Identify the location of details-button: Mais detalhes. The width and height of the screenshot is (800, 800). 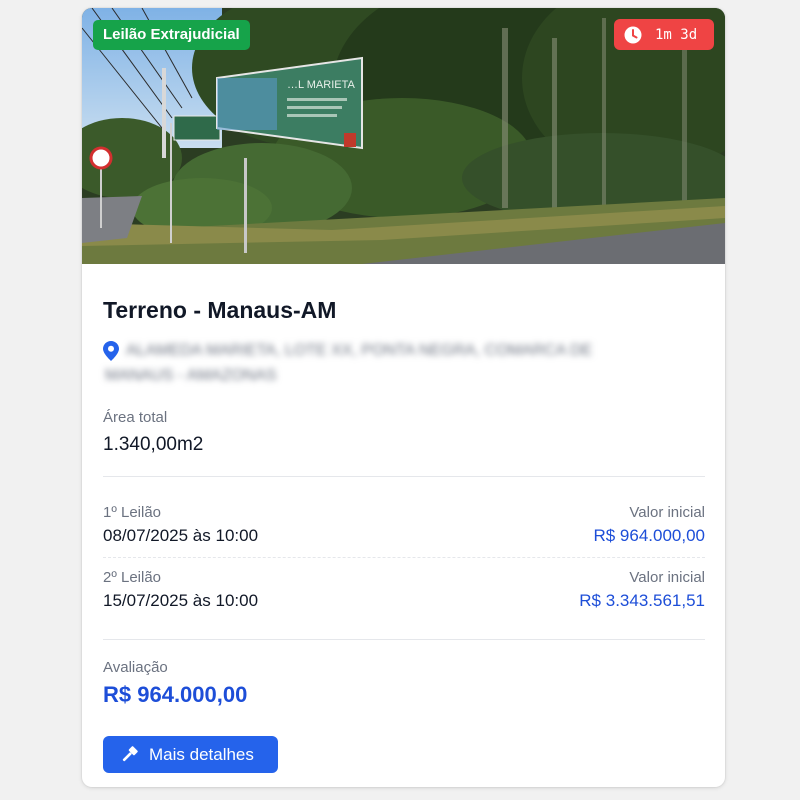
(190, 754).